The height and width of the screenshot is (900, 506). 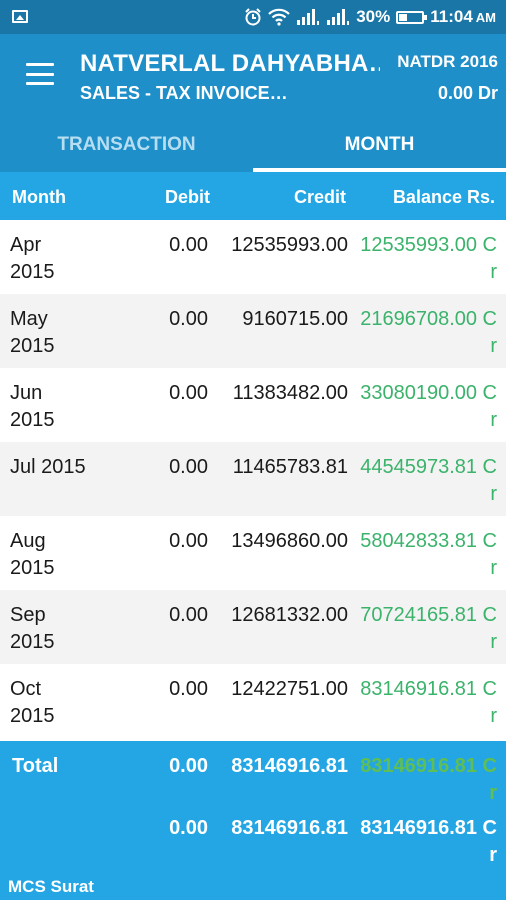 I want to click on wifi-icon, so click(x=279, y=17).